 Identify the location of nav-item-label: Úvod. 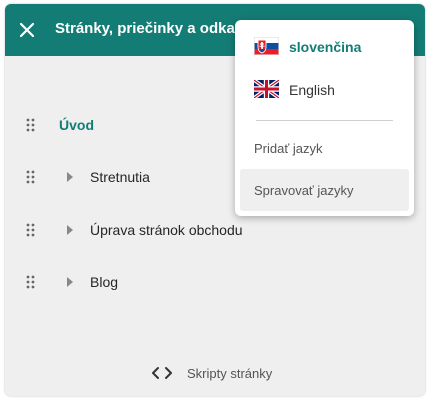
(76, 125).